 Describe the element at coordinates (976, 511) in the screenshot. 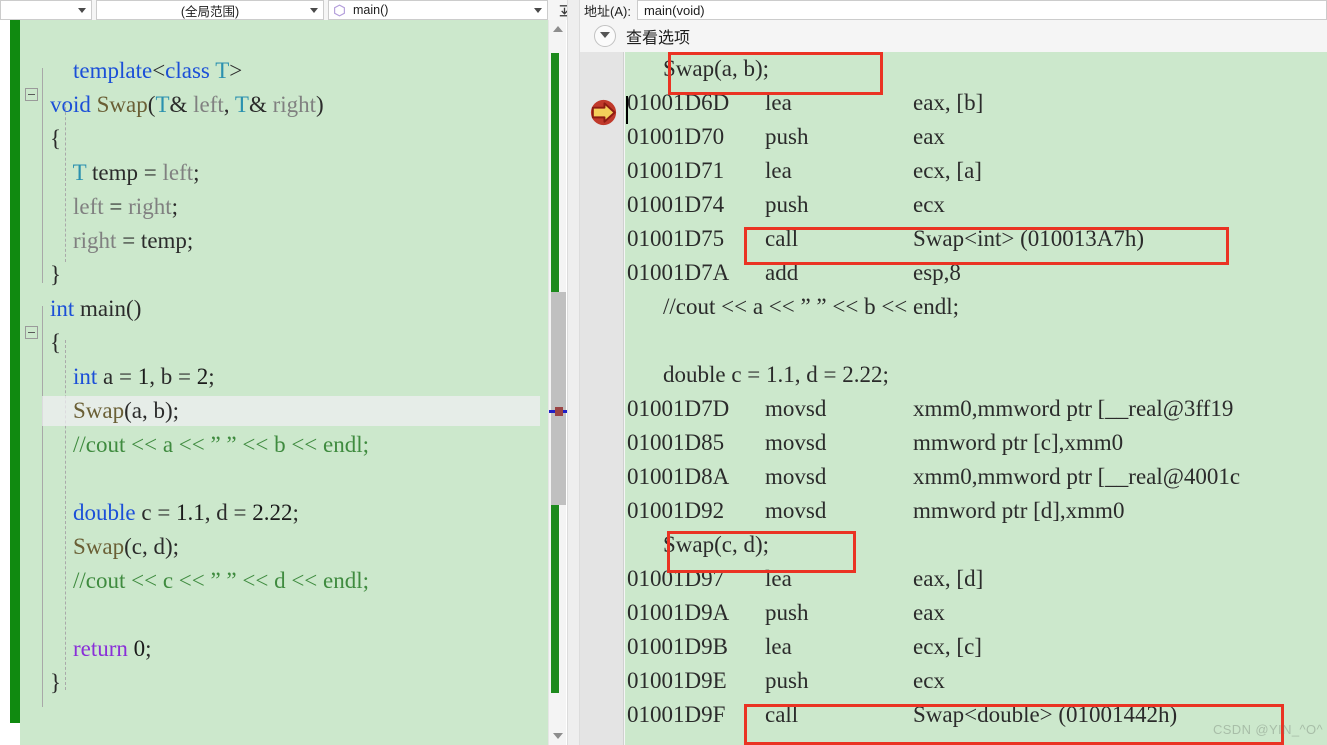

I see `disassembly-row: 01001D92 movsd mmword ptr [d],xmm0` at that location.